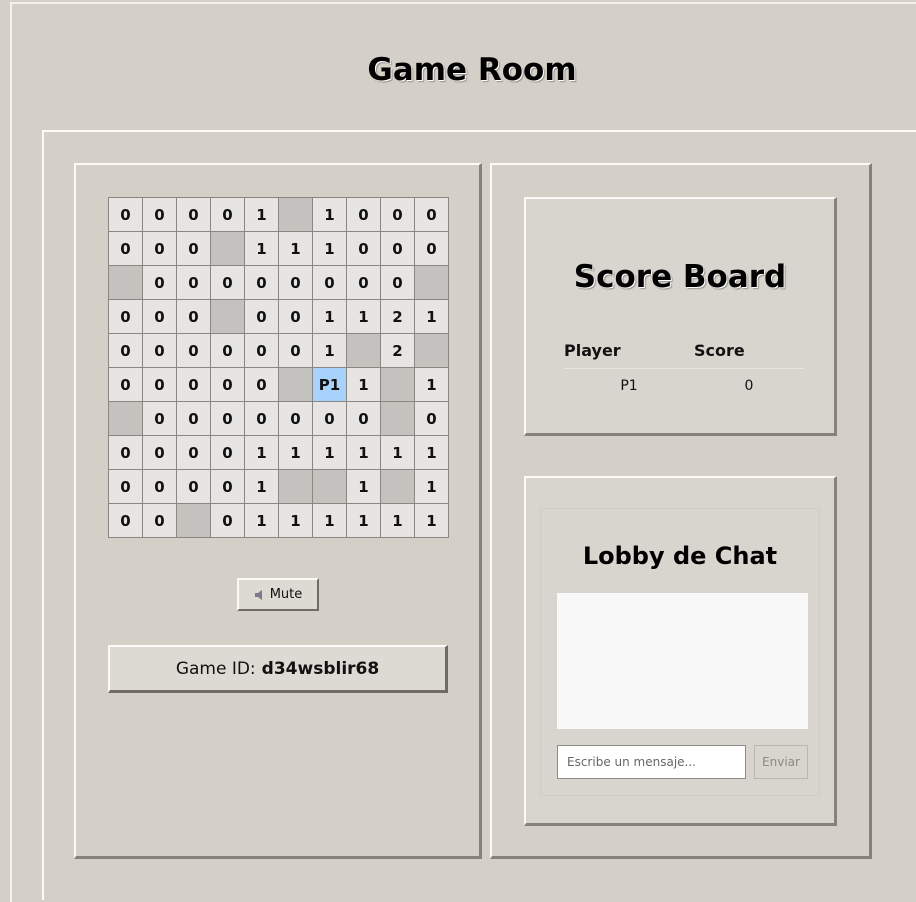  I want to click on send-button: Enviar, so click(781, 762).